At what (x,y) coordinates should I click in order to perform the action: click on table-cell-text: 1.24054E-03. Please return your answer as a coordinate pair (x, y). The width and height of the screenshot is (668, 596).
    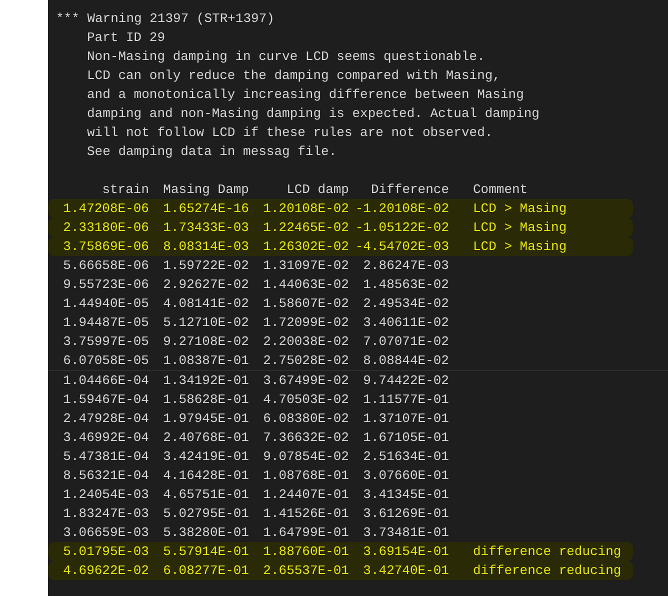
    Looking at the image, I should click on (105, 495).